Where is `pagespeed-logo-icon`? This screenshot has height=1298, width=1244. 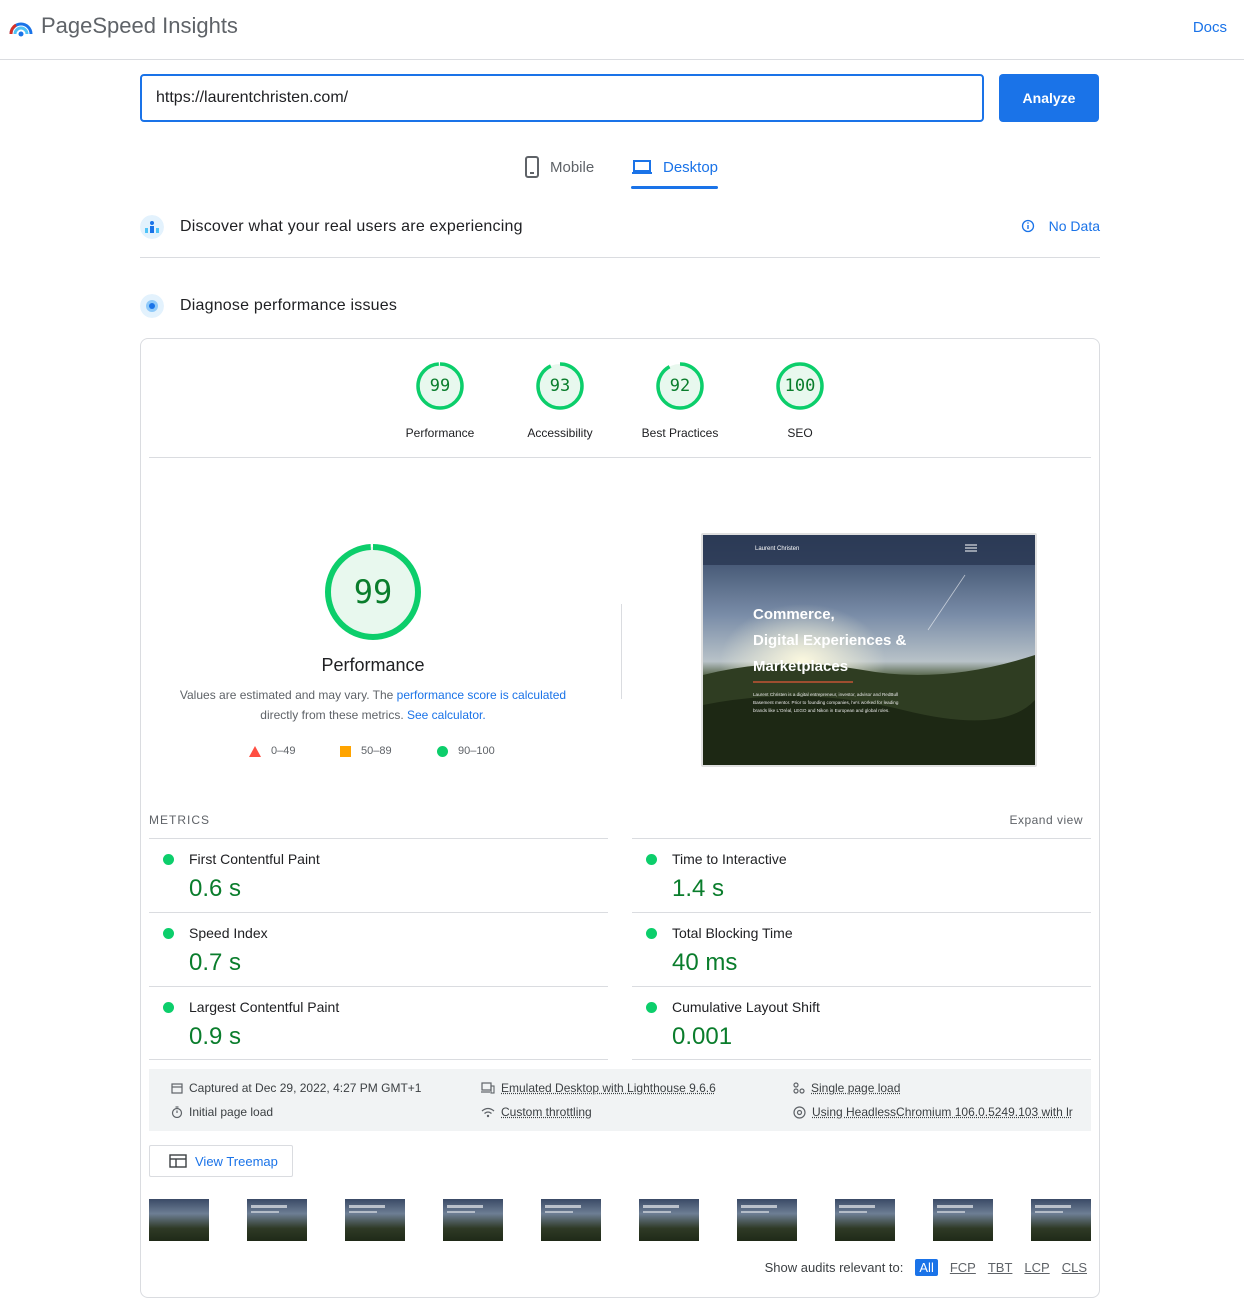
pagespeed-logo-icon is located at coordinates (21, 27).